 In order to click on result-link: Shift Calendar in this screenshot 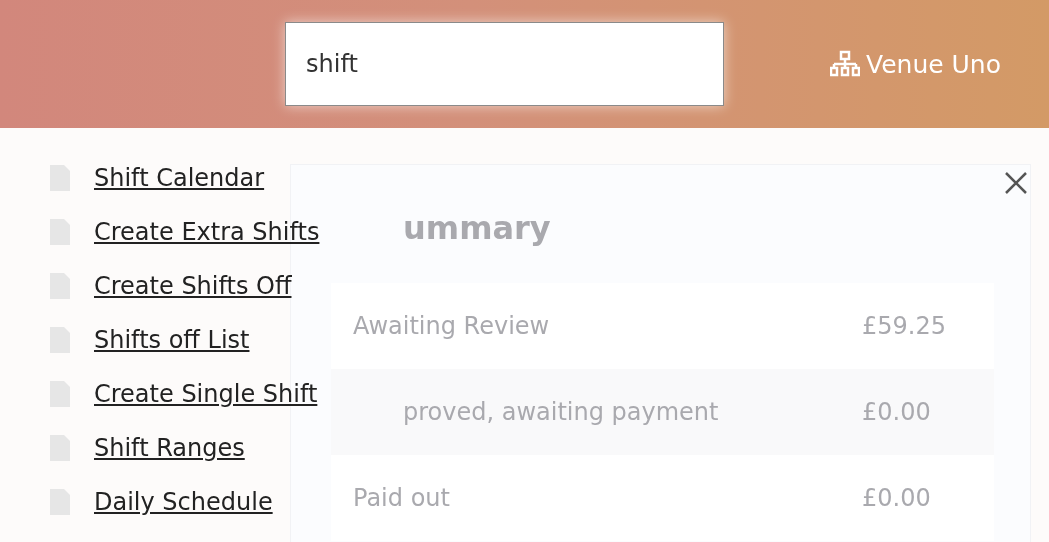, I will do `click(179, 178)`.